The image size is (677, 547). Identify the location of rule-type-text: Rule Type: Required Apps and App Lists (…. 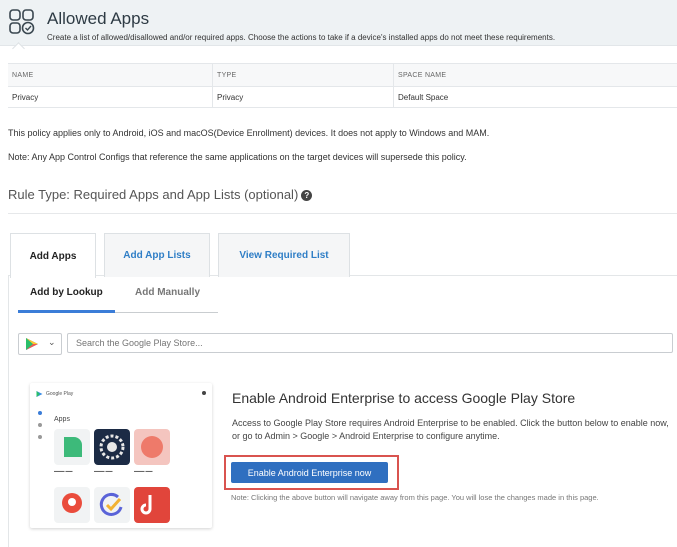
(153, 194).